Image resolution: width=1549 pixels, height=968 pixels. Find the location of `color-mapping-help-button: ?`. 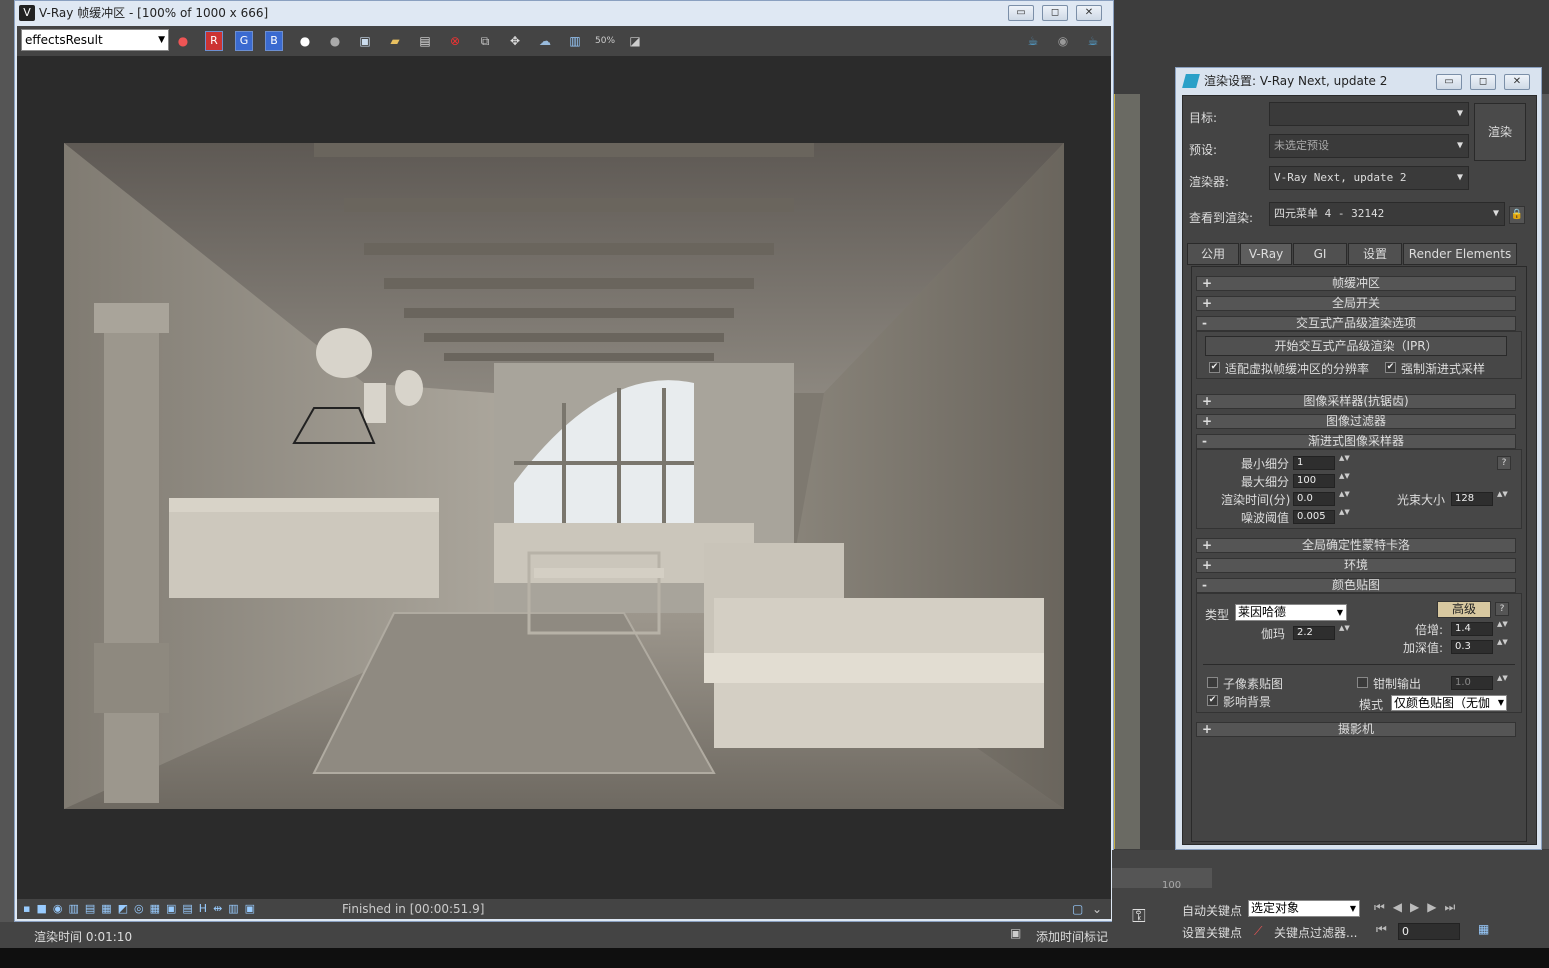

color-mapping-help-button: ? is located at coordinates (1502, 609).